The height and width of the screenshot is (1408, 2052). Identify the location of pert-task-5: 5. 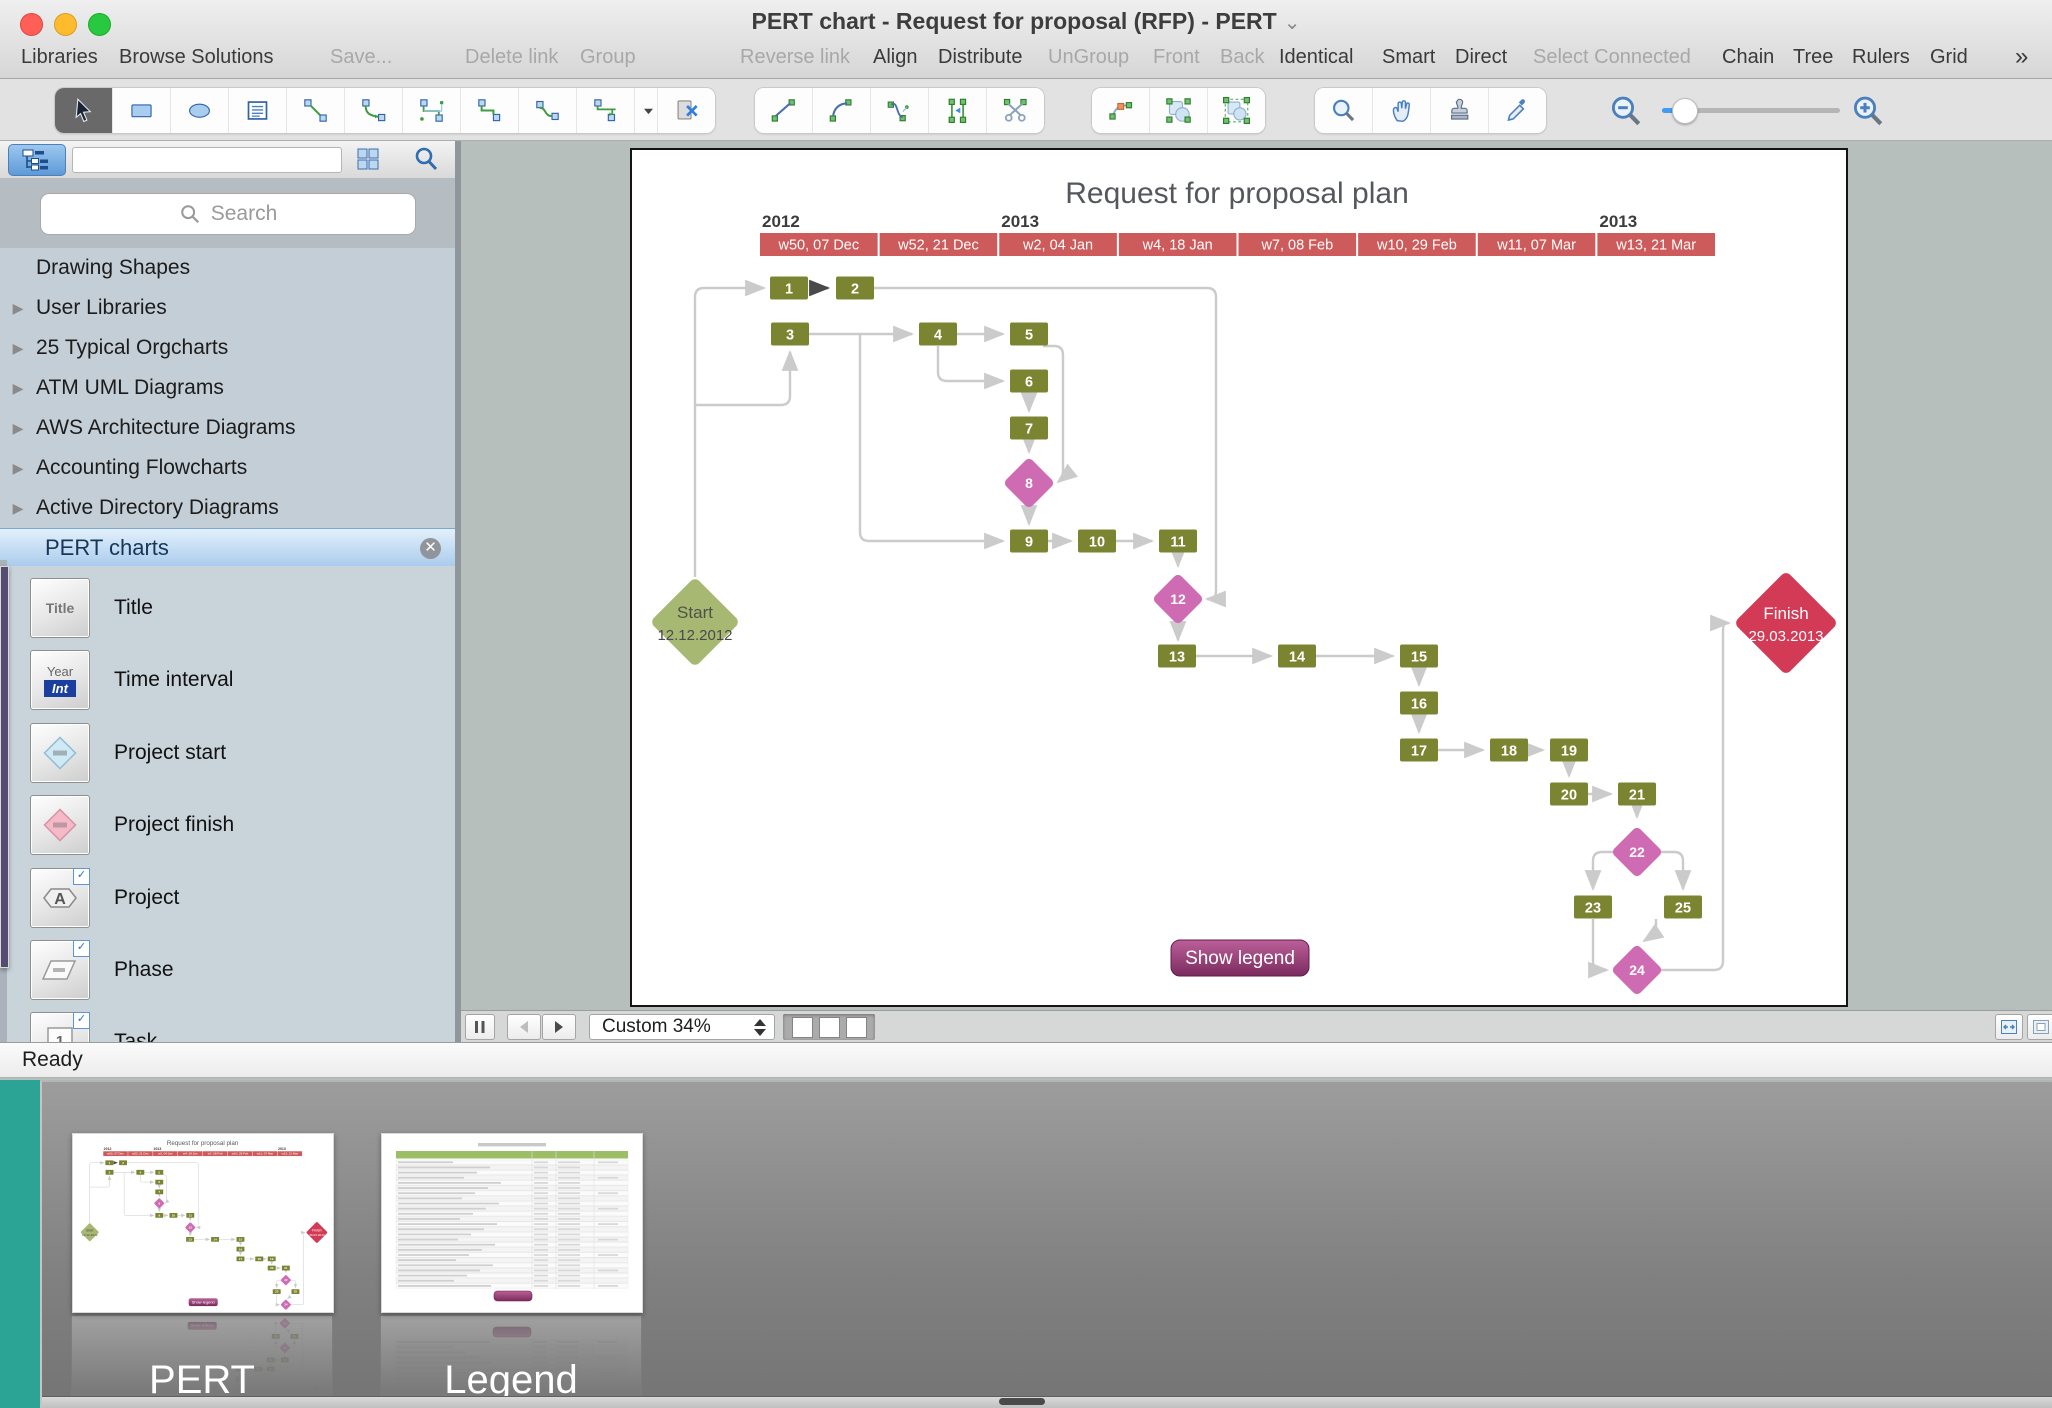
(159, 1172).